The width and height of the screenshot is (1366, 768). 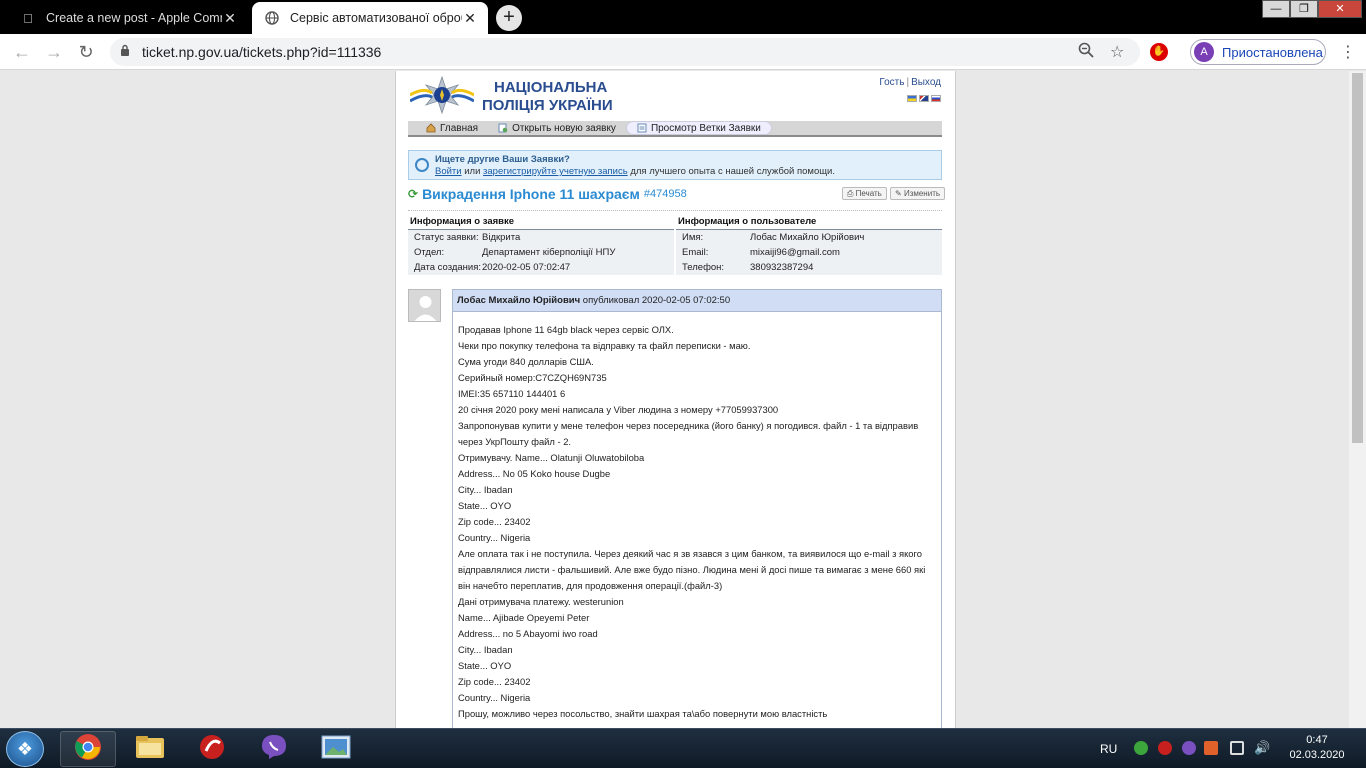 What do you see at coordinates (549, 252) in the screenshot?
I see `info-value: Департамент кіберполіції НПУ` at bounding box center [549, 252].